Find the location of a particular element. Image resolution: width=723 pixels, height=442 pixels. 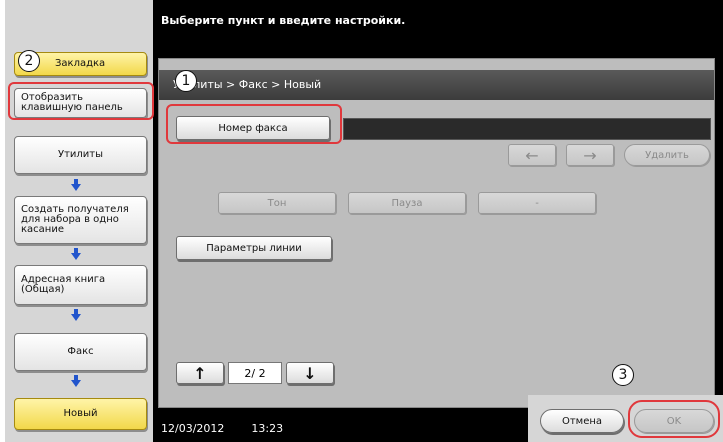

status-bar: 12/03/2012 13:23 is located at coordinates (348, 425).